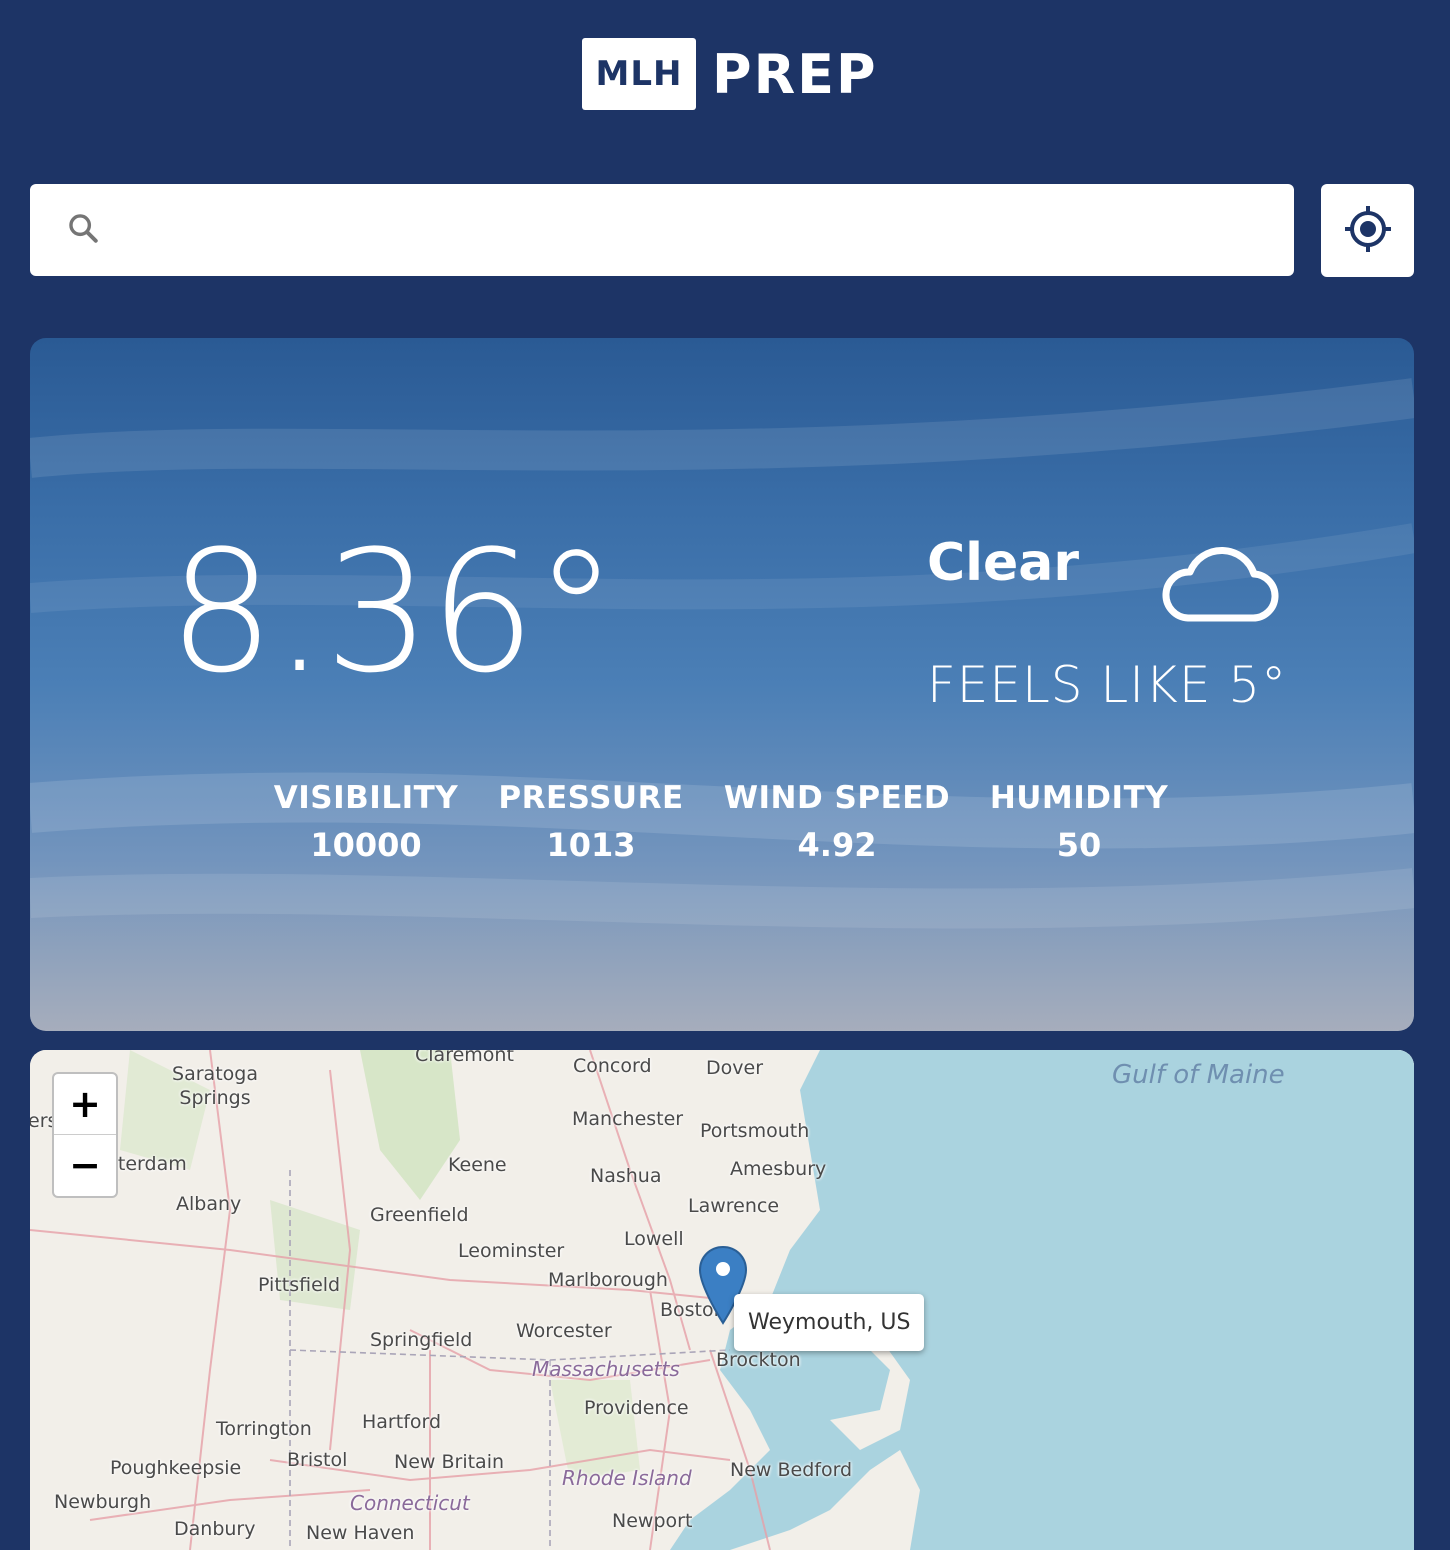  I want to click on map-city: Newport, so click(652, 1521).